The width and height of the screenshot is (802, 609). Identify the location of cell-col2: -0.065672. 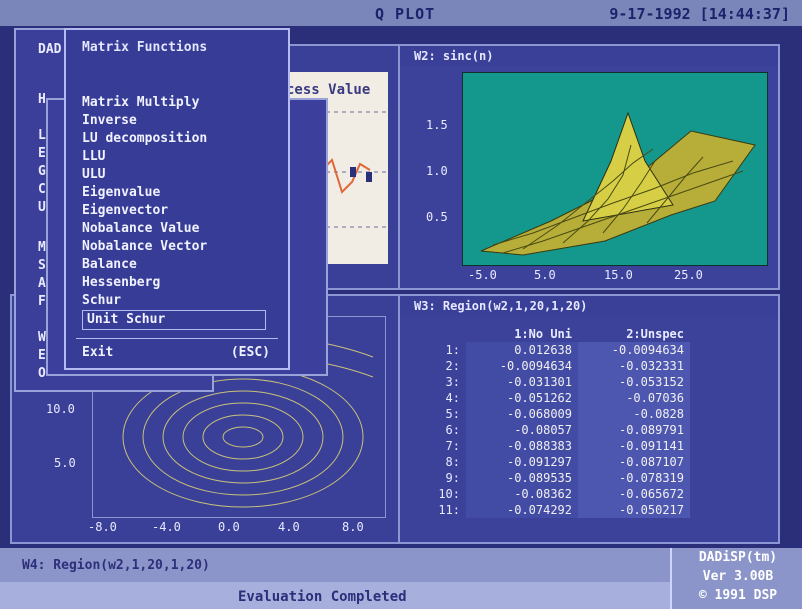
(634, 494).